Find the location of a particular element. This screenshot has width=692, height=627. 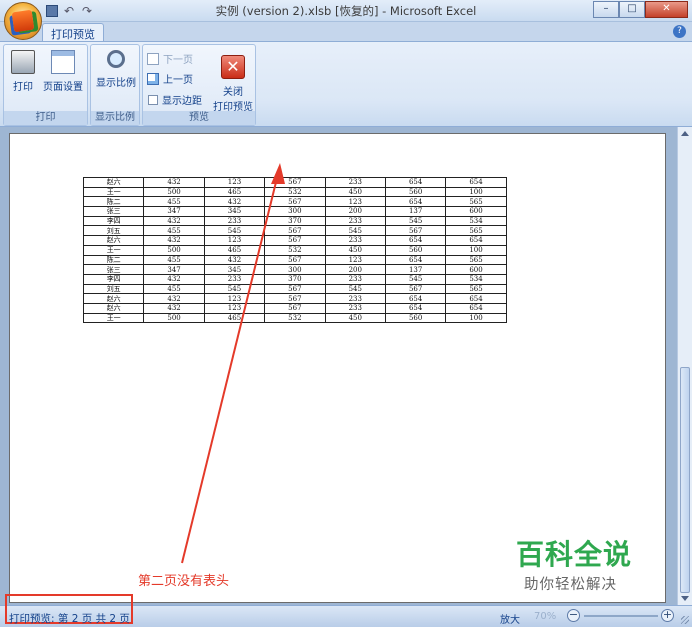

scroll-thumb is located at coordinates (685, 480).